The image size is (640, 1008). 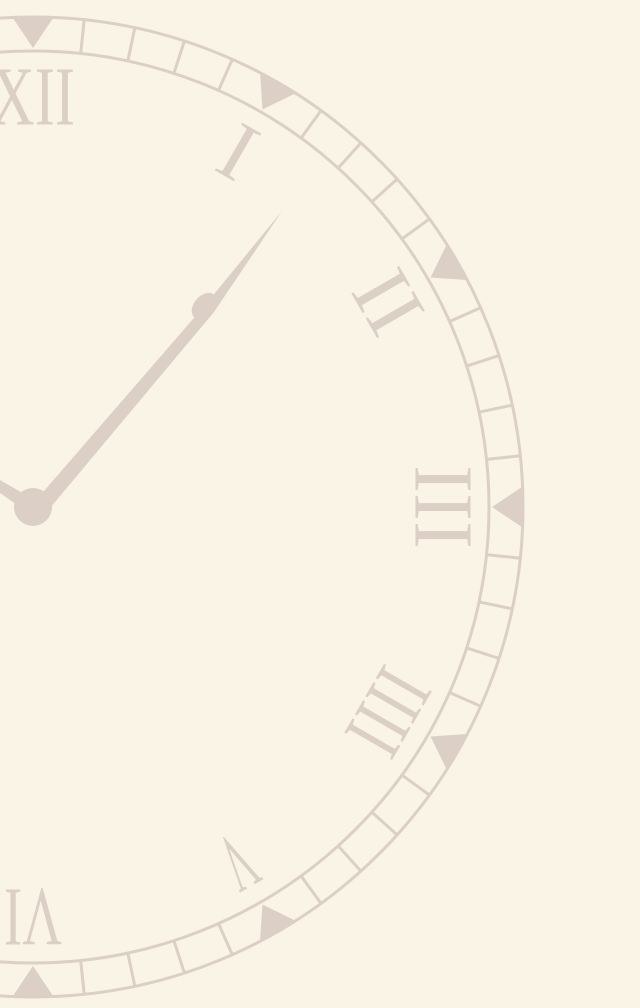 What do you see at coordinates (37, 97) in the screenshot?
I see `numeral-xii: XII` at bounding box center [37, 97].